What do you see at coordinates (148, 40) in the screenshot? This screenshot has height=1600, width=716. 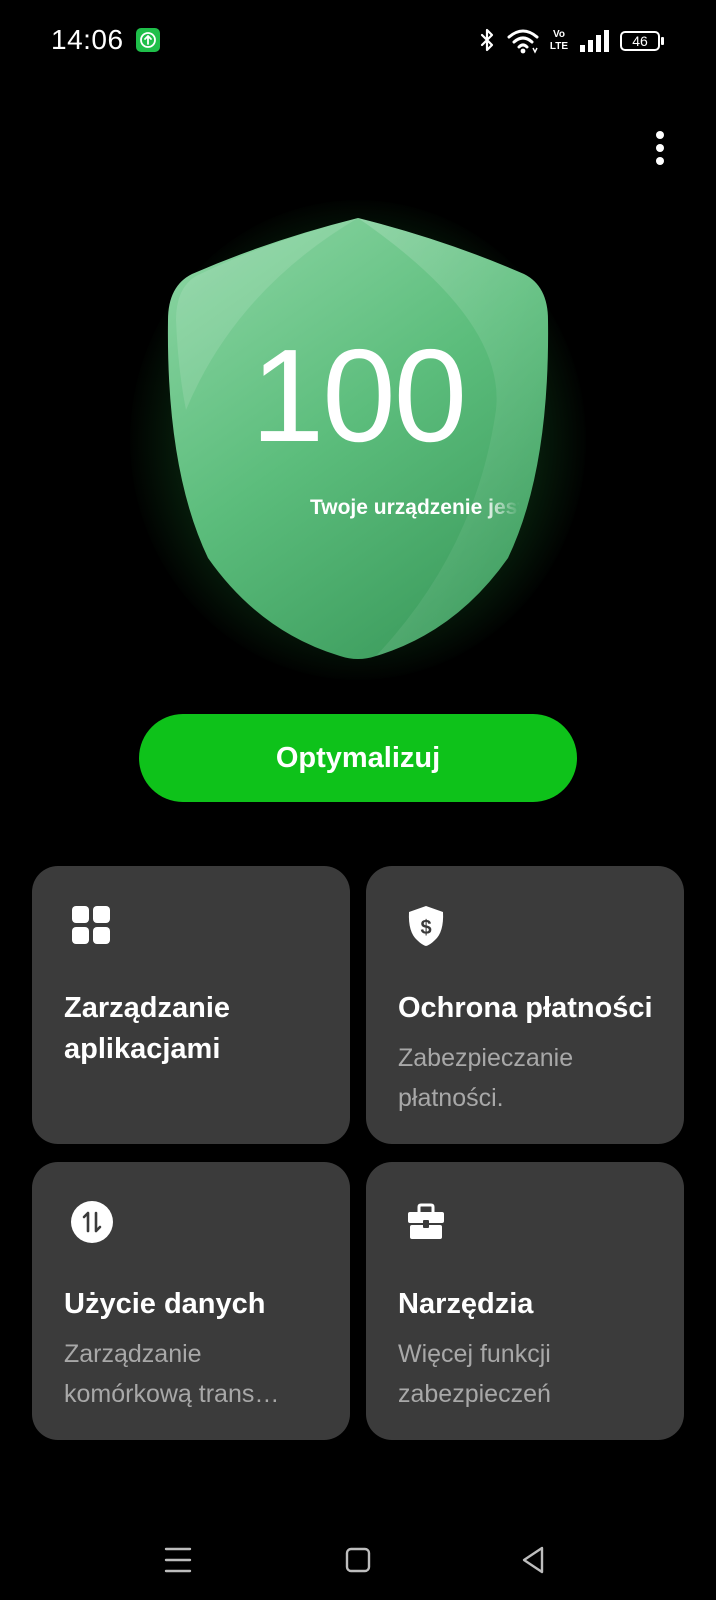 I see `upload-arrow-icon` at bounding box center [148, 40].